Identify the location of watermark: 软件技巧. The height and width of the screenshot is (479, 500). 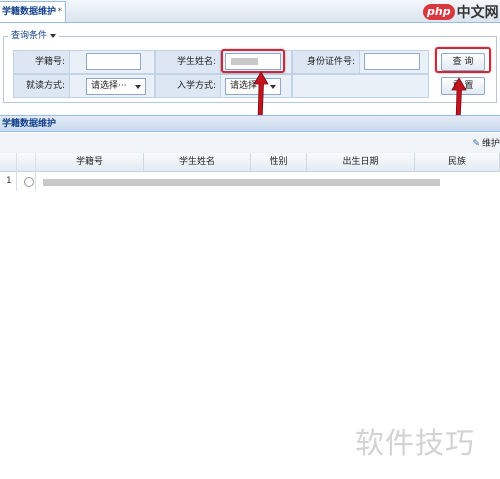
(415, 443).